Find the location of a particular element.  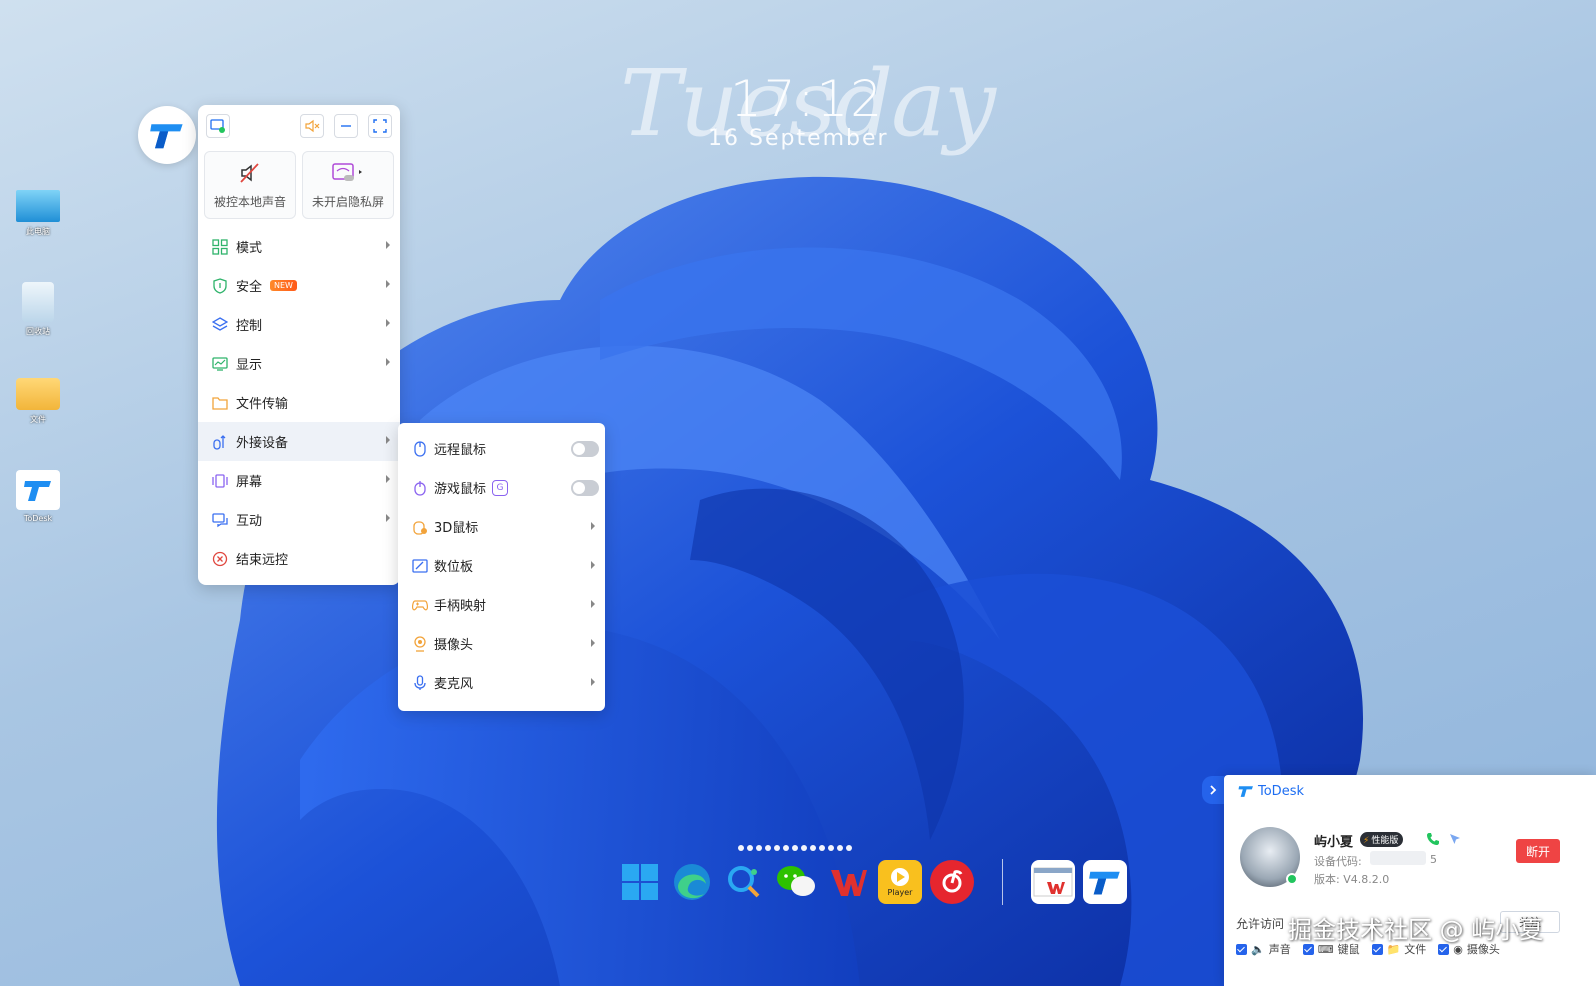

remote-control-menu: 被控本地声音 未开启隐私屏 模式 安全 NEW 控制 显示 文件传输 外接设备 is located at coordinates (299, 345).